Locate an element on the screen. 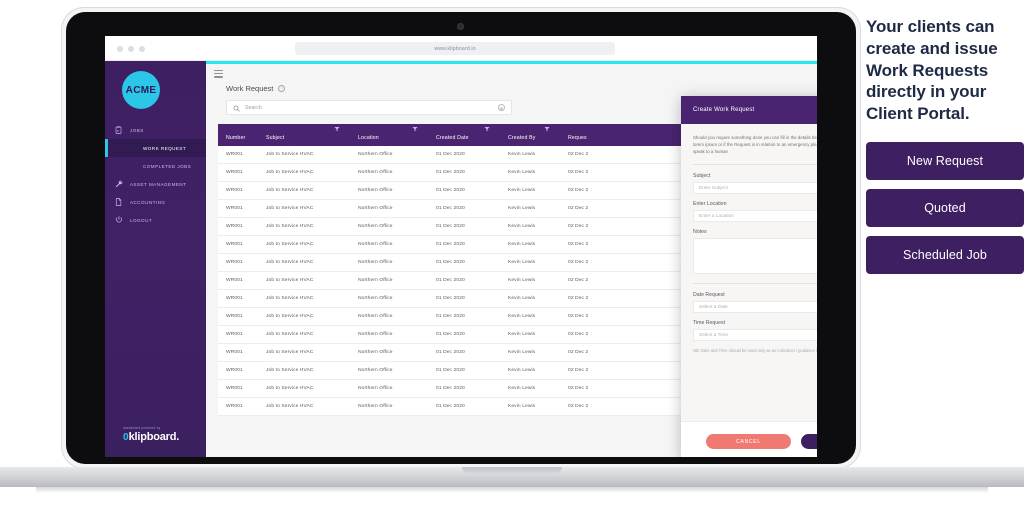 This screenshot has height=506, width=1024. power-icon is located at coordinates (121, 220).